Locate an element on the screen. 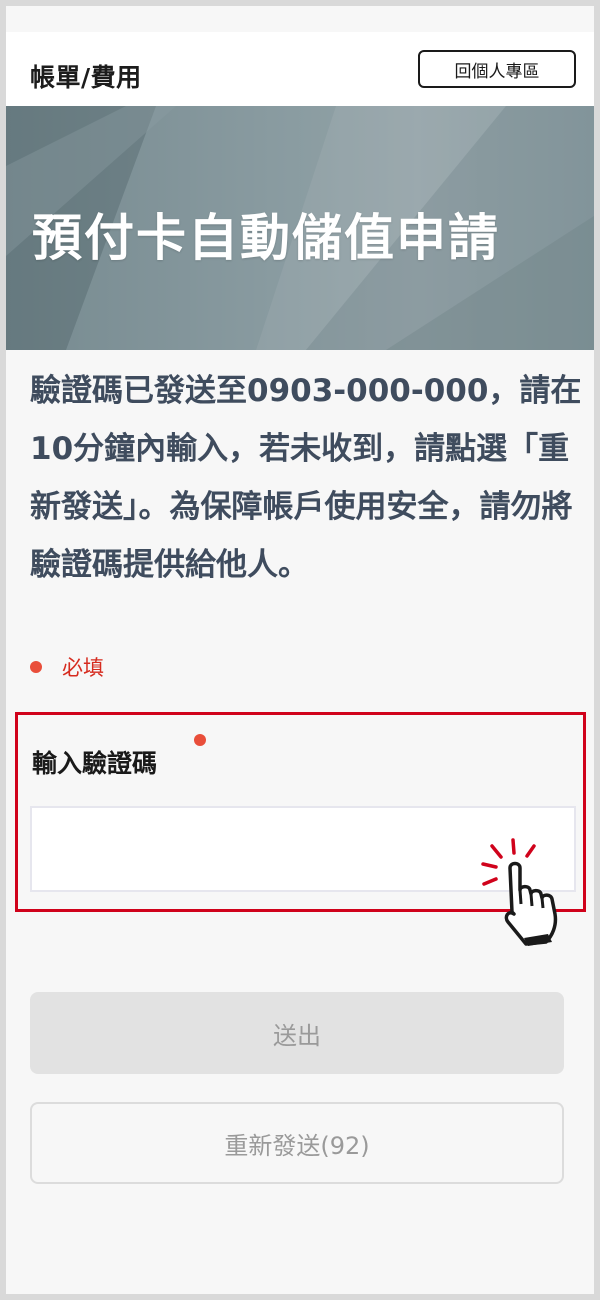 The height and width of the screenshot is (1300, 600). banner-title: 預付卡自動儲值申請 is located at coordinates (266, 238).